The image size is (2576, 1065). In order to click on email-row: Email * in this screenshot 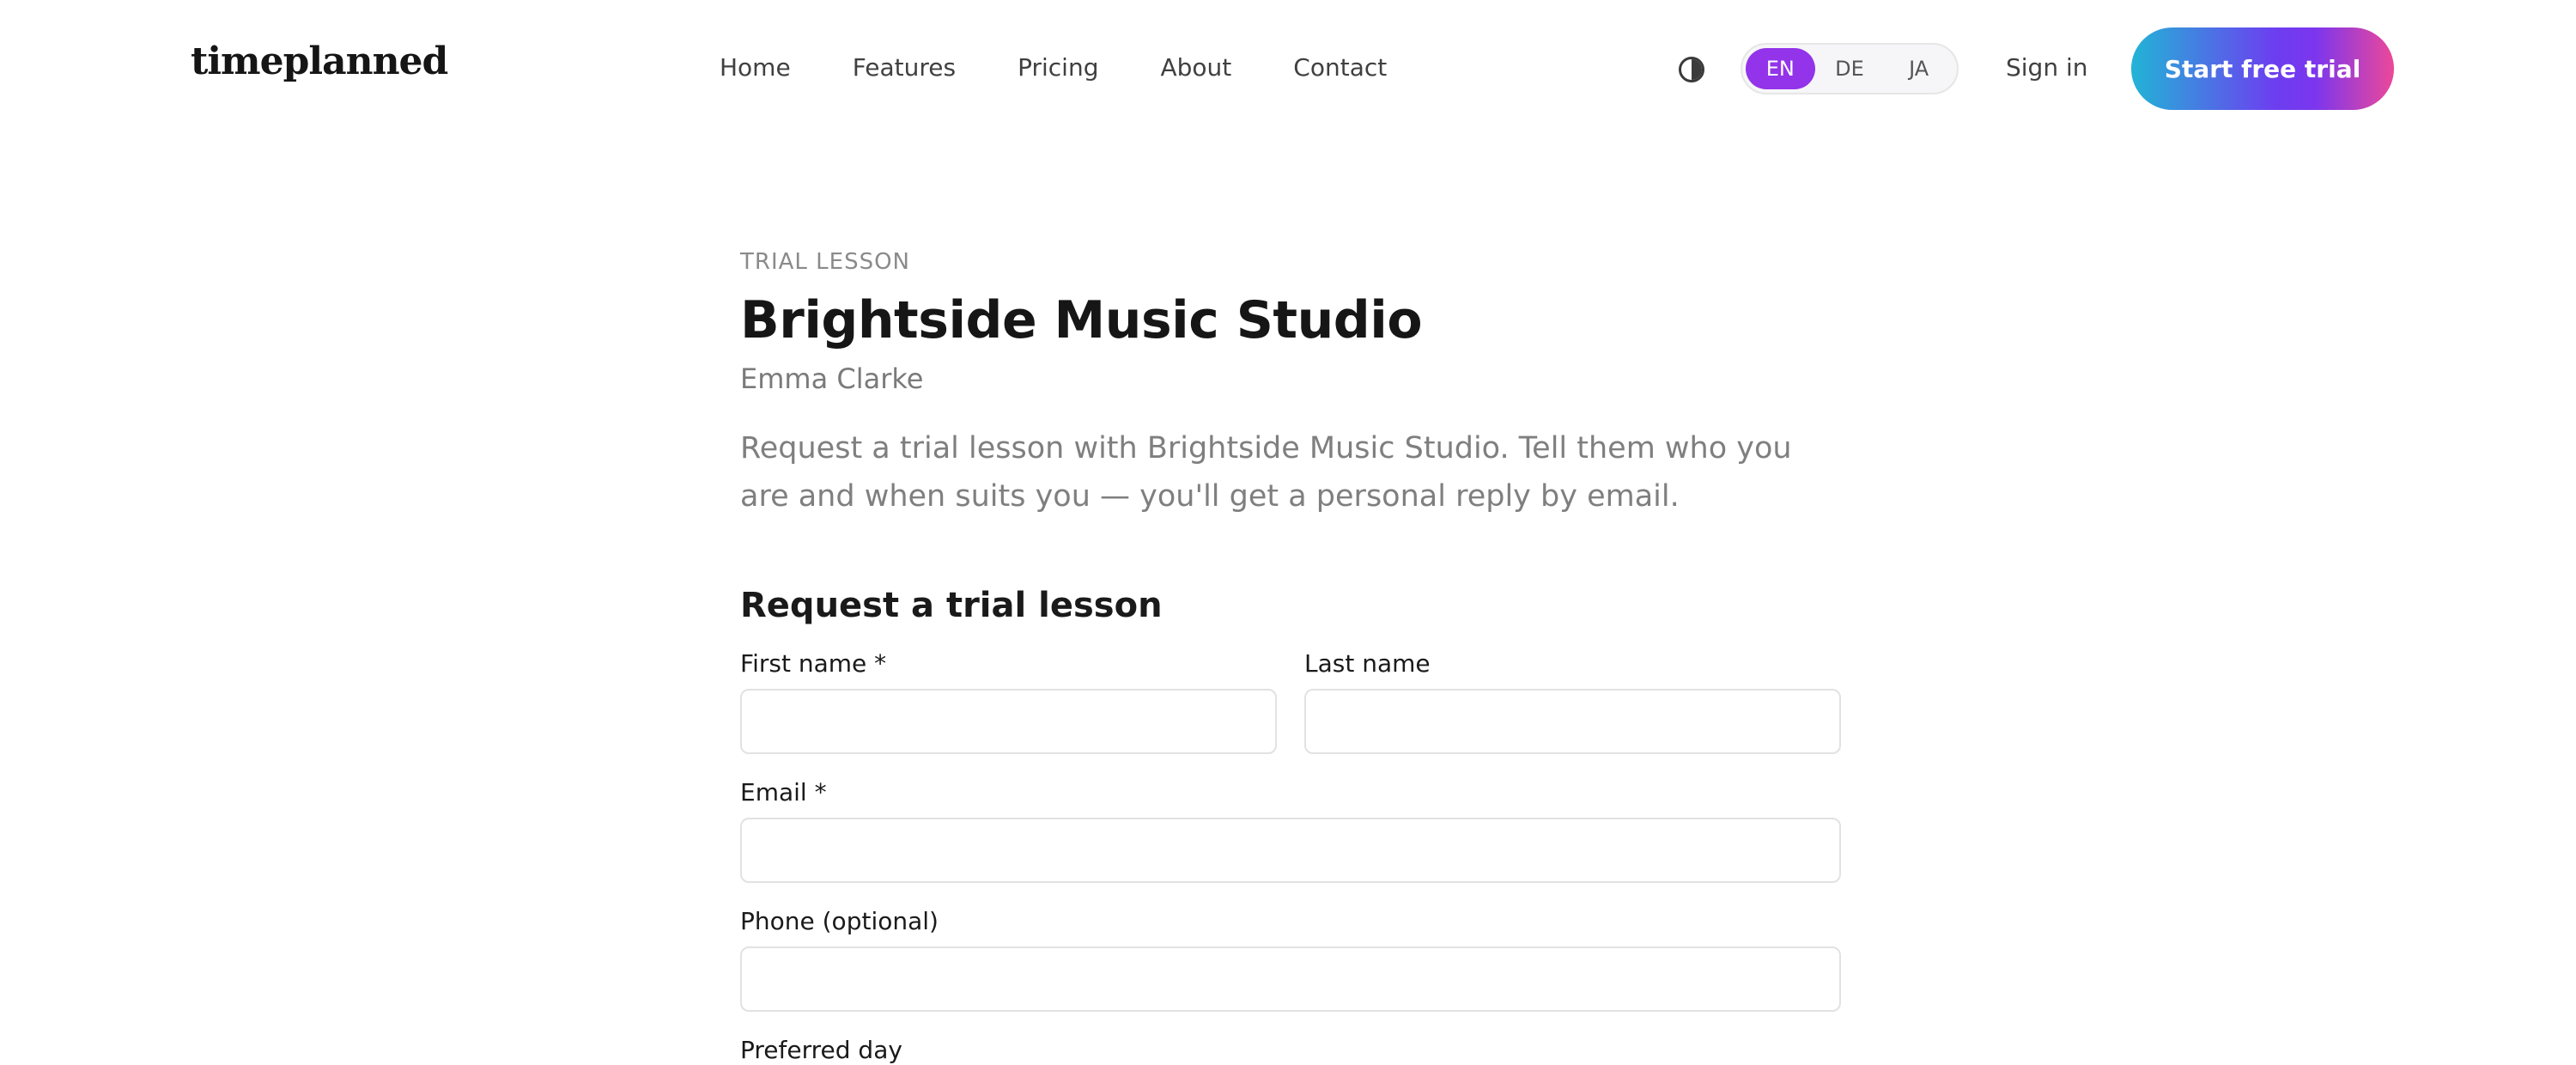, I will do `click(1290, 831)`.